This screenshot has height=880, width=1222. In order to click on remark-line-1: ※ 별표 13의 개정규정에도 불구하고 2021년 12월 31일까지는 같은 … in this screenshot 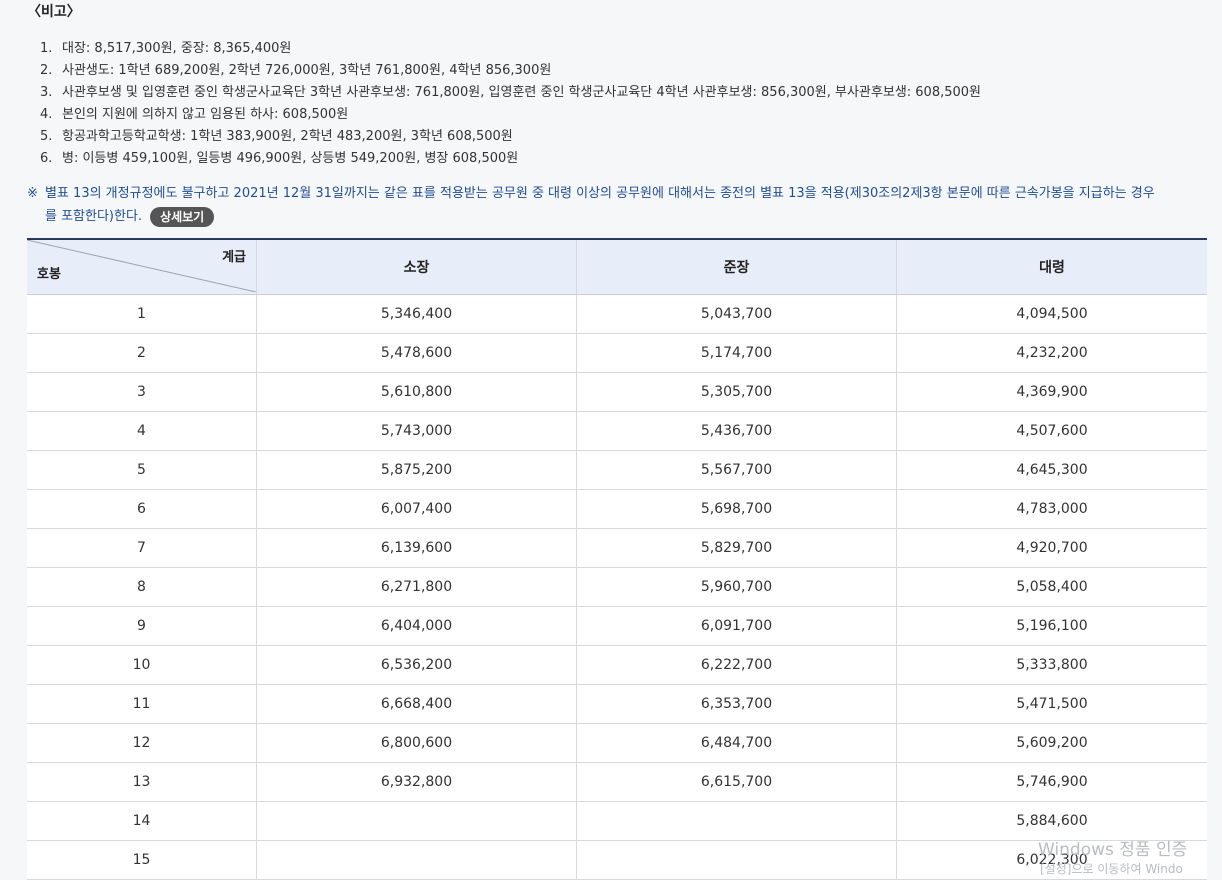, I will do `click(614, 193)`.